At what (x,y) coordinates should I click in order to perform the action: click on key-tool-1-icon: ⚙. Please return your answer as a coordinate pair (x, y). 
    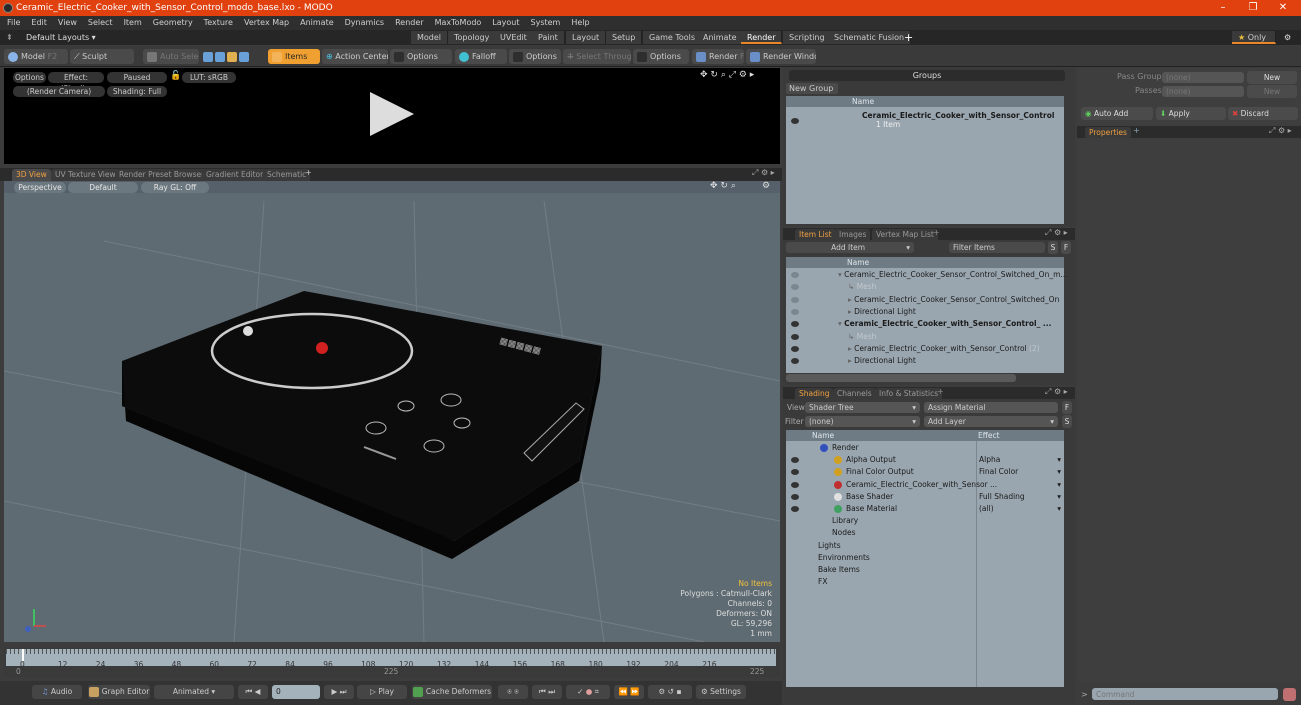
    Looking at the image, I should click on (662, 691).